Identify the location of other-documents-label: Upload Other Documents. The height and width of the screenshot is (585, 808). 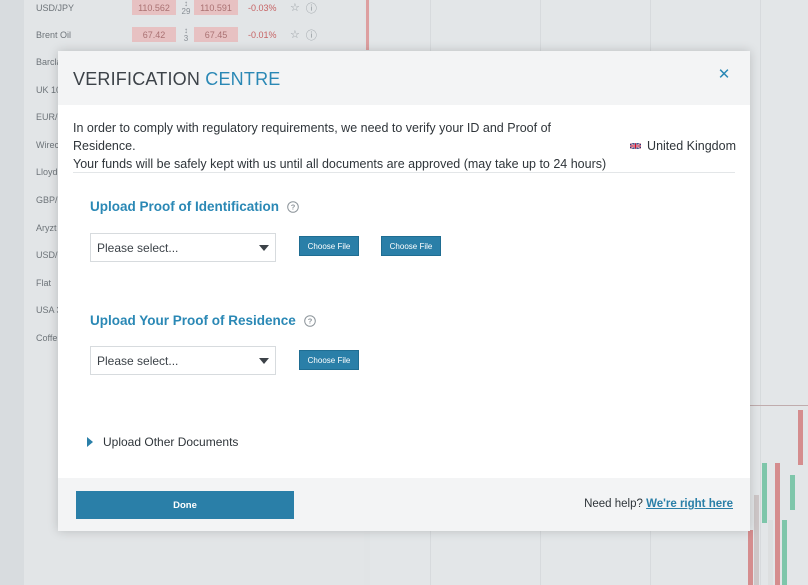
(171, 442).